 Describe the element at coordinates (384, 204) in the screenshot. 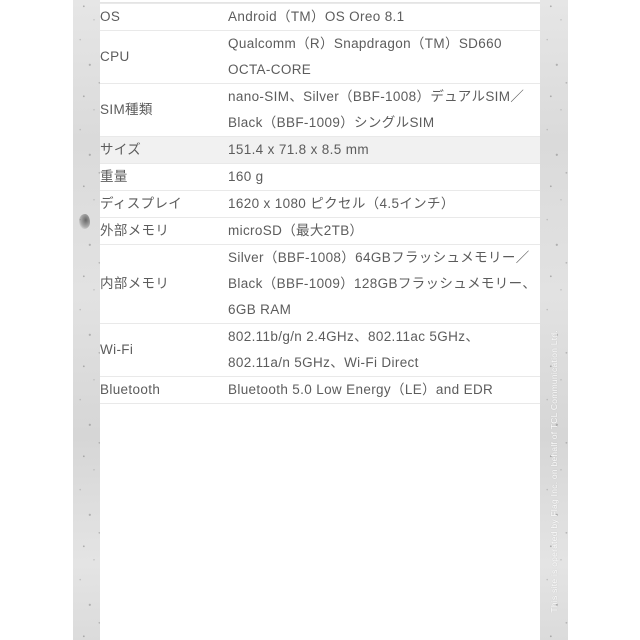

I see `spec-value-cell: 1620 x 1080 ピクセル（4.5インチ）` at that location.